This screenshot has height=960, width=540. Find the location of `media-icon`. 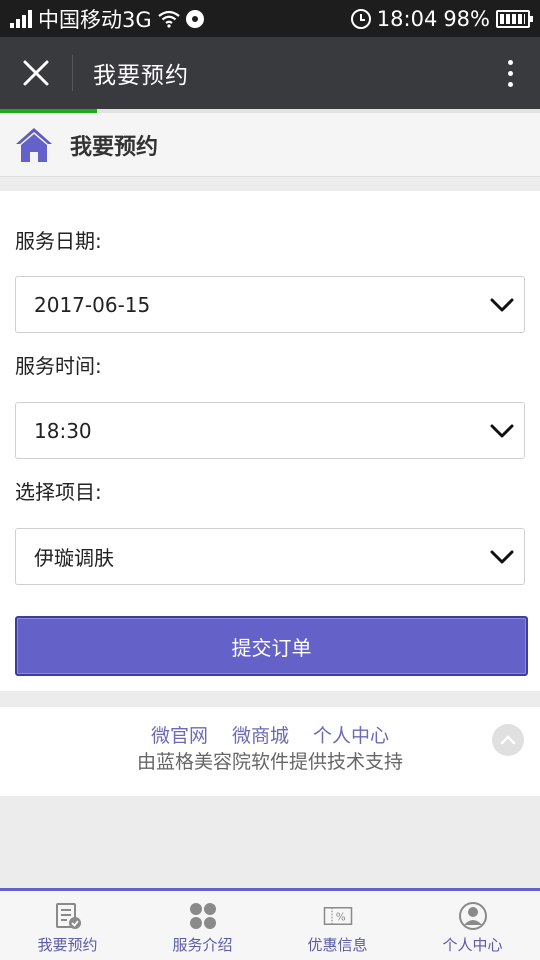

media-icon is located at coordinates (194, 18).